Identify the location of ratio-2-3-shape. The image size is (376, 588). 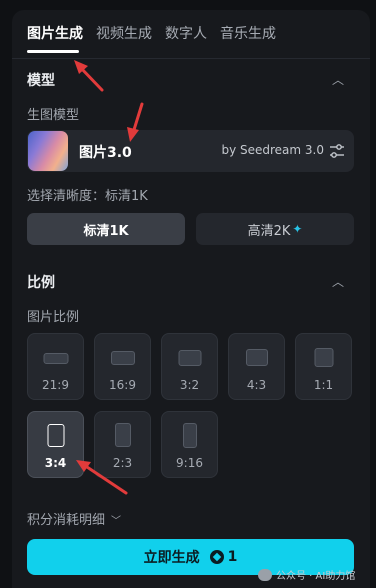
(122, 435).